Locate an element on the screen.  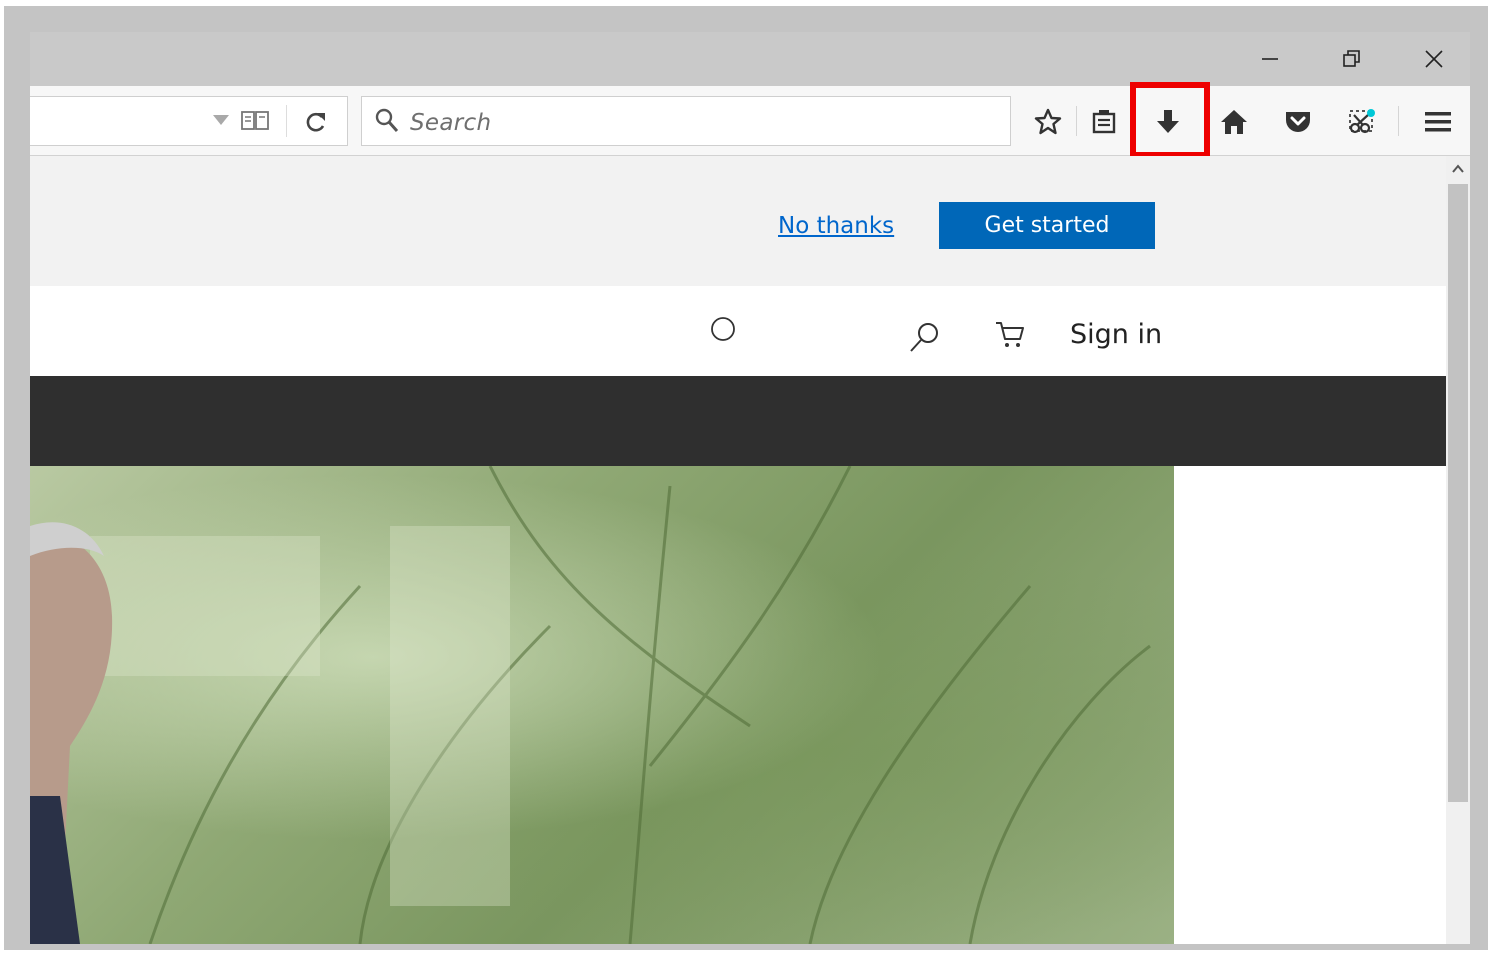
vertical-scrollbar is located at coordinates (1458, 550).